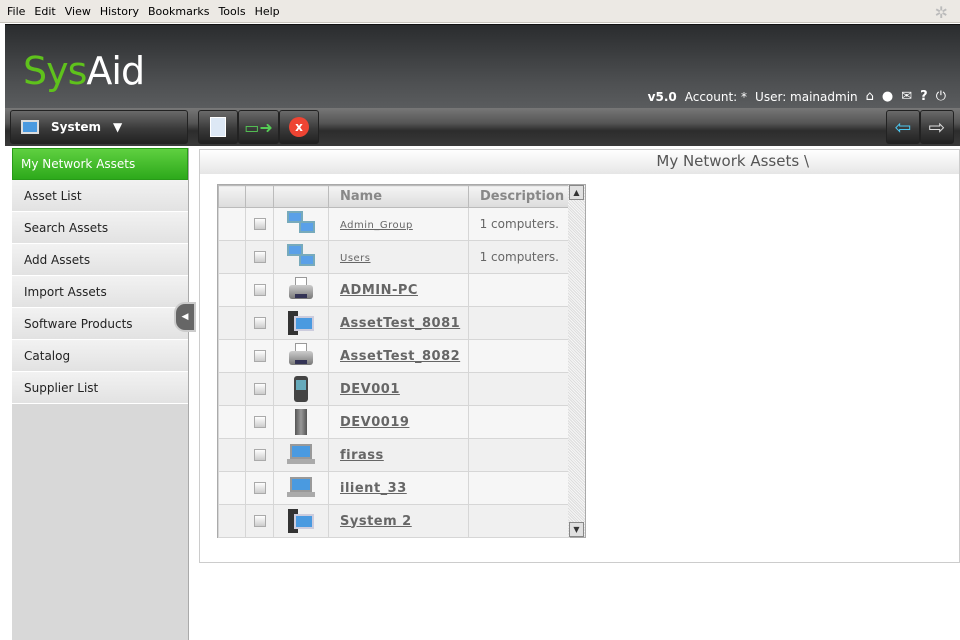  Describe the element at coordinates (398, 455) in the screenshot. I see `row-name-cell: firass` at that location.